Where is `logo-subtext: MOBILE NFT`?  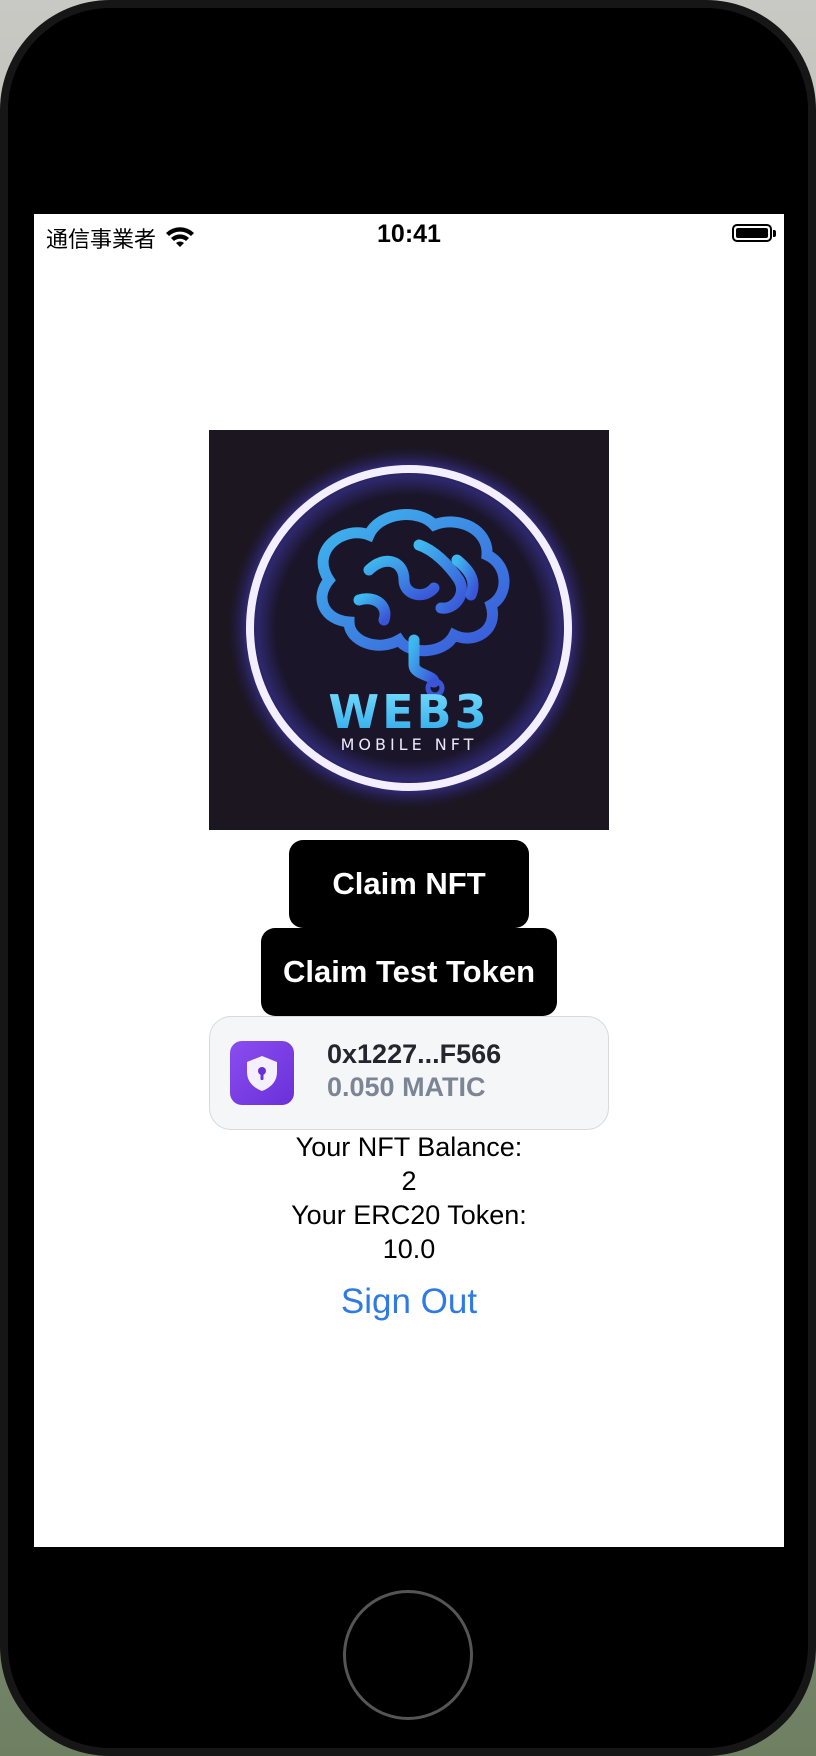 logo-subtext: MOBILE NFT is located at coordinates (409, 744).